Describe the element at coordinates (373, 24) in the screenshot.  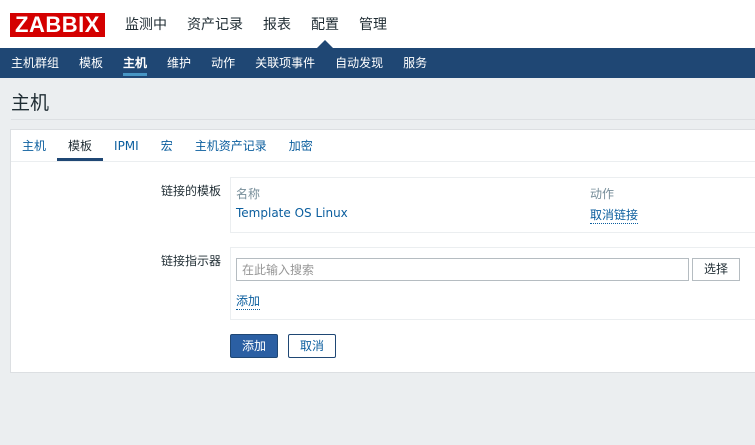
I see `main-nav-administration: 管理` at that location.